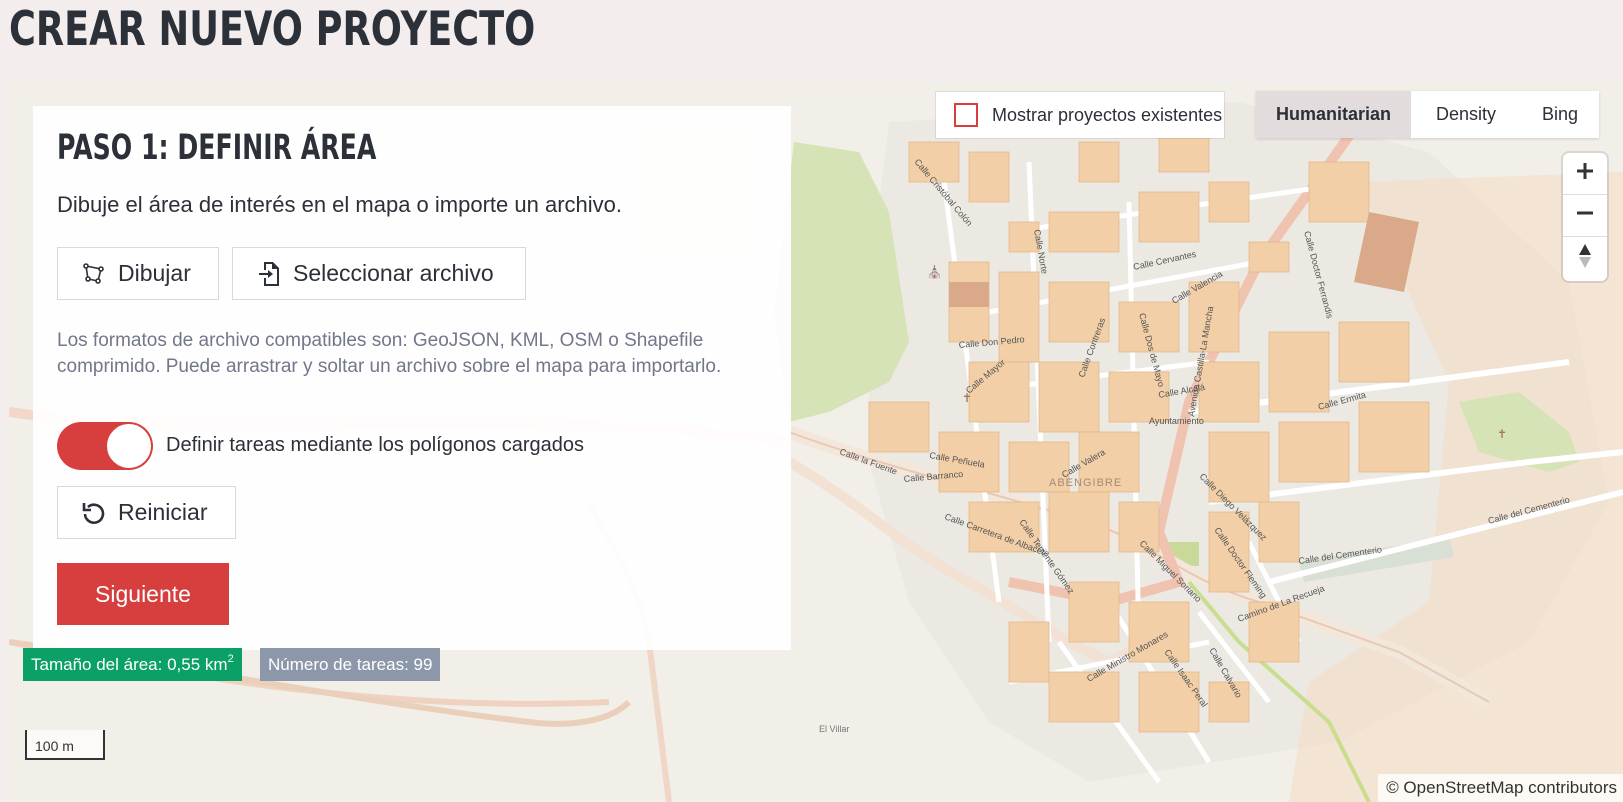 Image resolution: width=1623 pixels, height=802 pixels. I want to click on polygon-draw-icon, so click(94, 274).